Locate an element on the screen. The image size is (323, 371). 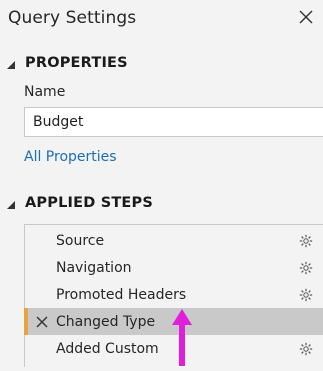
all-properties-link: All Properties is located at coordinates (70, 157).